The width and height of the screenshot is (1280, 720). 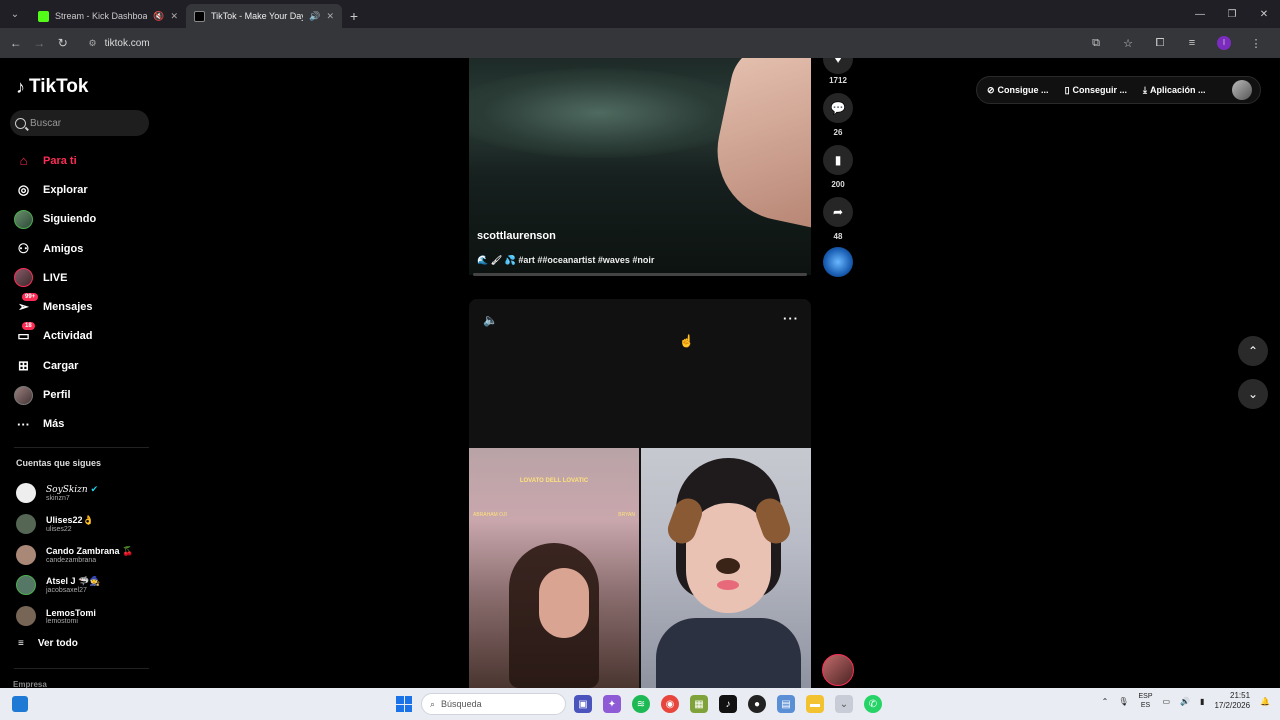 I want to click on video-caption: 🌊 🖌 💦 #art ##oceanartist #waves #noir, so click(x=565, y=260).